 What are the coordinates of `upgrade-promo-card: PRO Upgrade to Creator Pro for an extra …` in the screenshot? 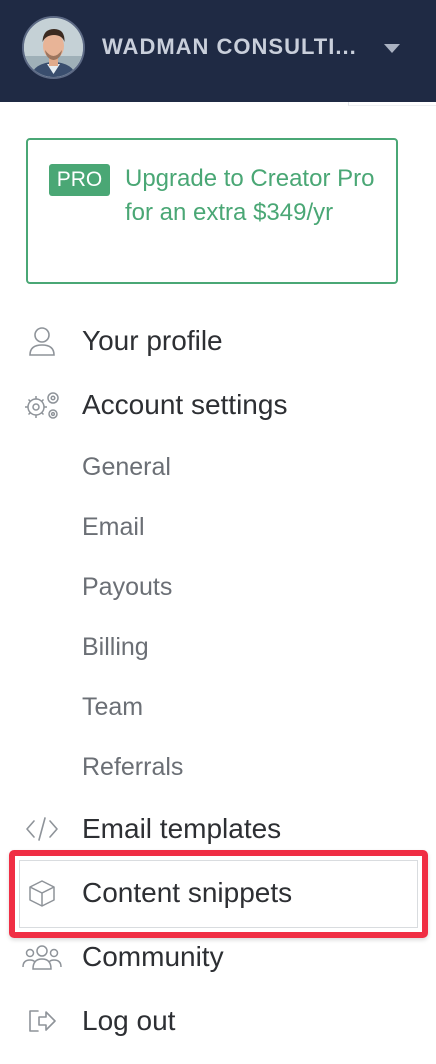 It's located at (212, 211).